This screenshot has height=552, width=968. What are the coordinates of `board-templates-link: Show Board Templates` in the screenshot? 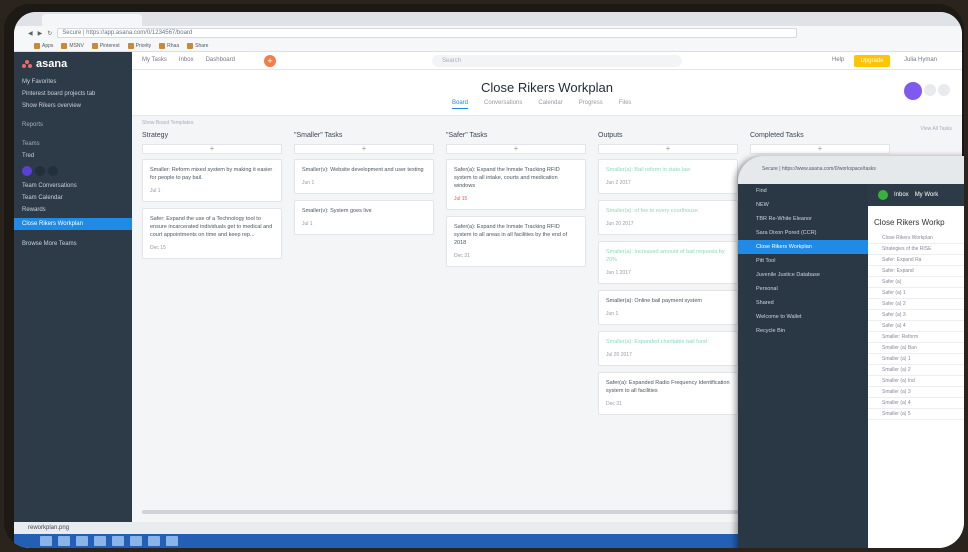 It's located at (167, 123).